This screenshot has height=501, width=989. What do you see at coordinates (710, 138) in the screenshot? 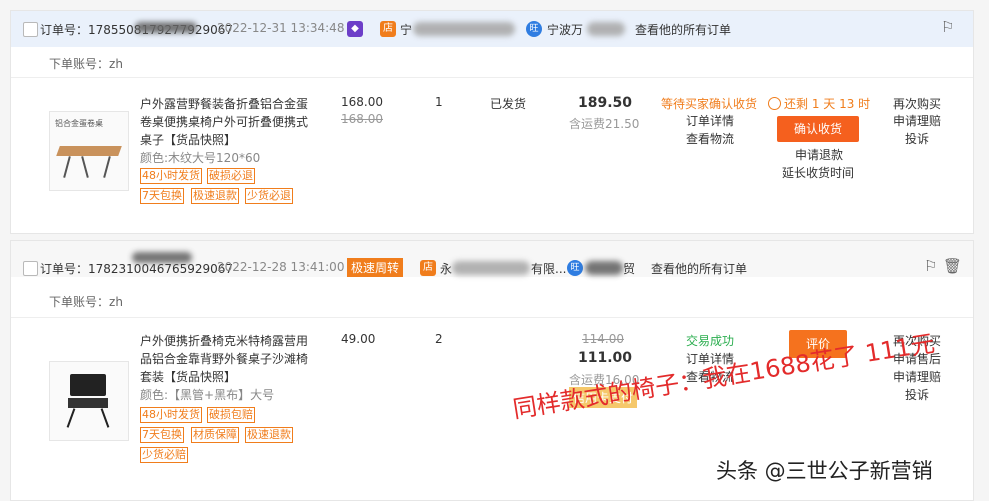
I see `logistics-link: 查看物流` at bounding box center [710, 138].